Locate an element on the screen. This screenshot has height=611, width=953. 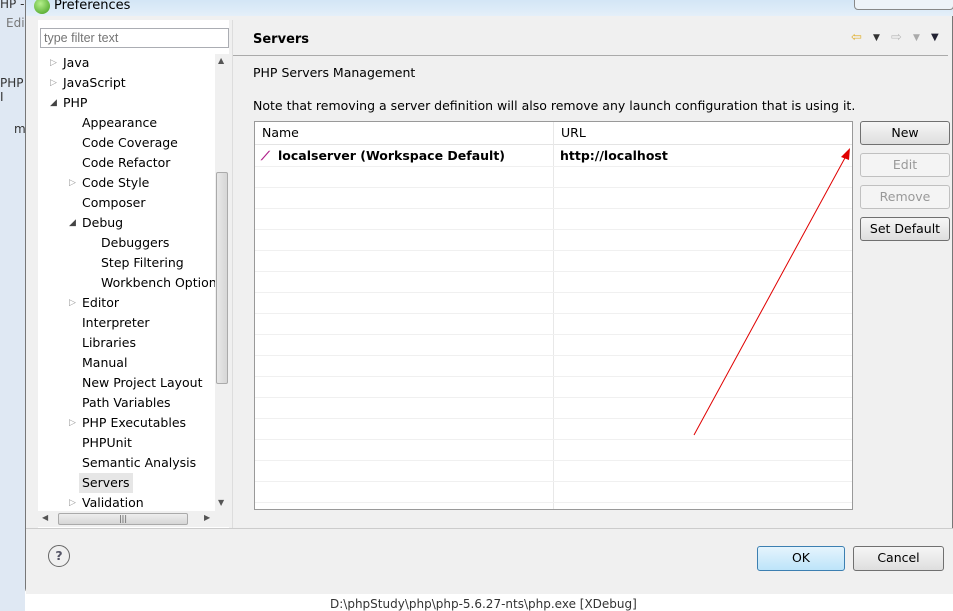
annotation-arrow-line is located at coordinates (770, 295).